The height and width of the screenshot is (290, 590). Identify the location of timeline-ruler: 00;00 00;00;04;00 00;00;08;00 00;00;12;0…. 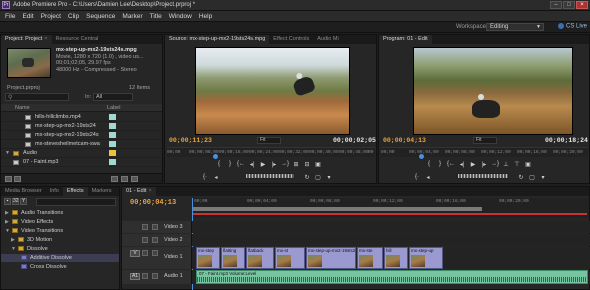
(390, 208).